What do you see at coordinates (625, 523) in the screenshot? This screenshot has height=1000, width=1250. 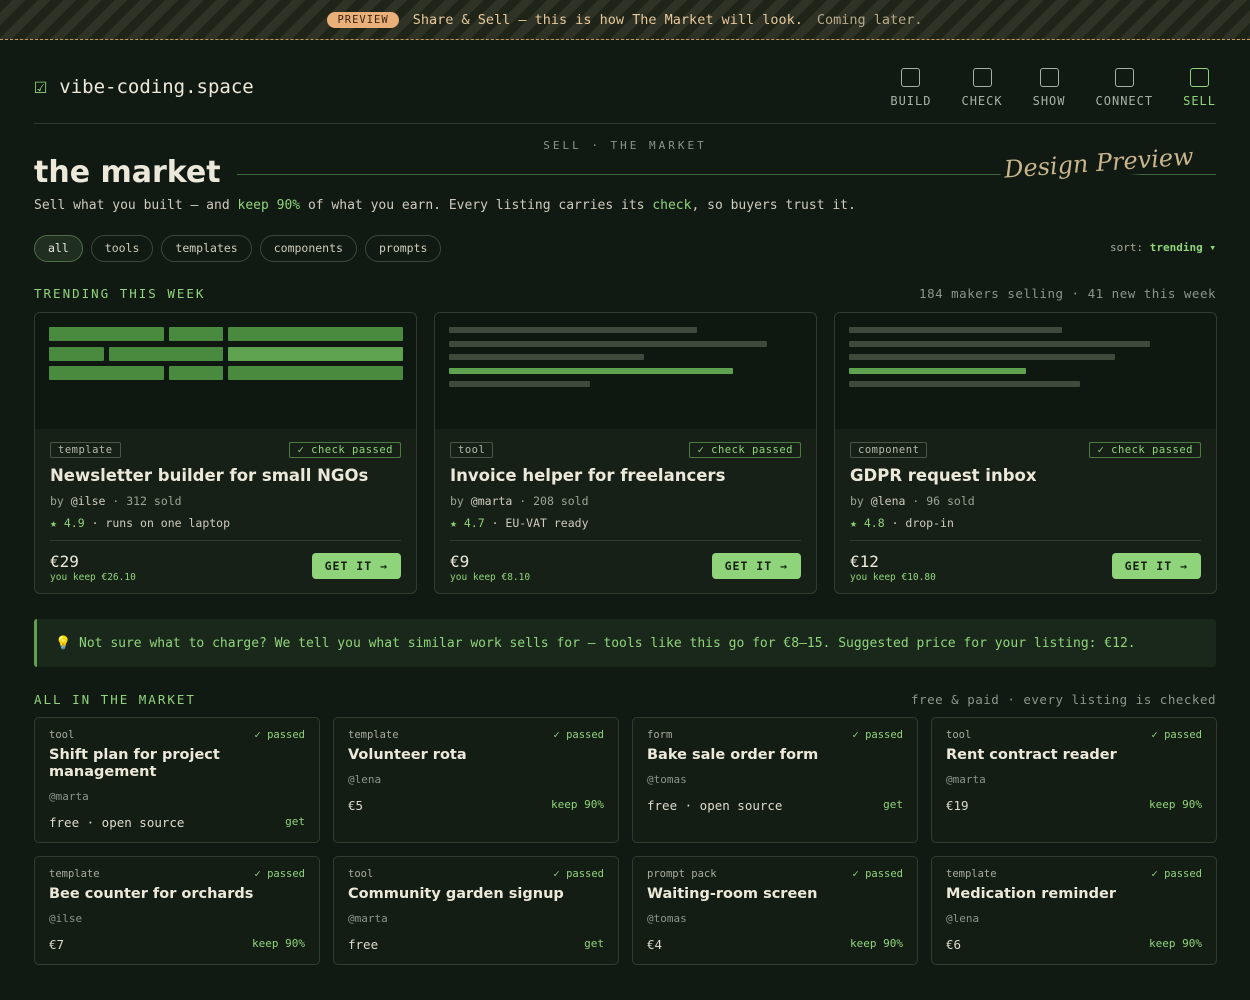 I see `card-rating: ★ 4.7 · EU-VAT ready` at bounding box center [625, 523].